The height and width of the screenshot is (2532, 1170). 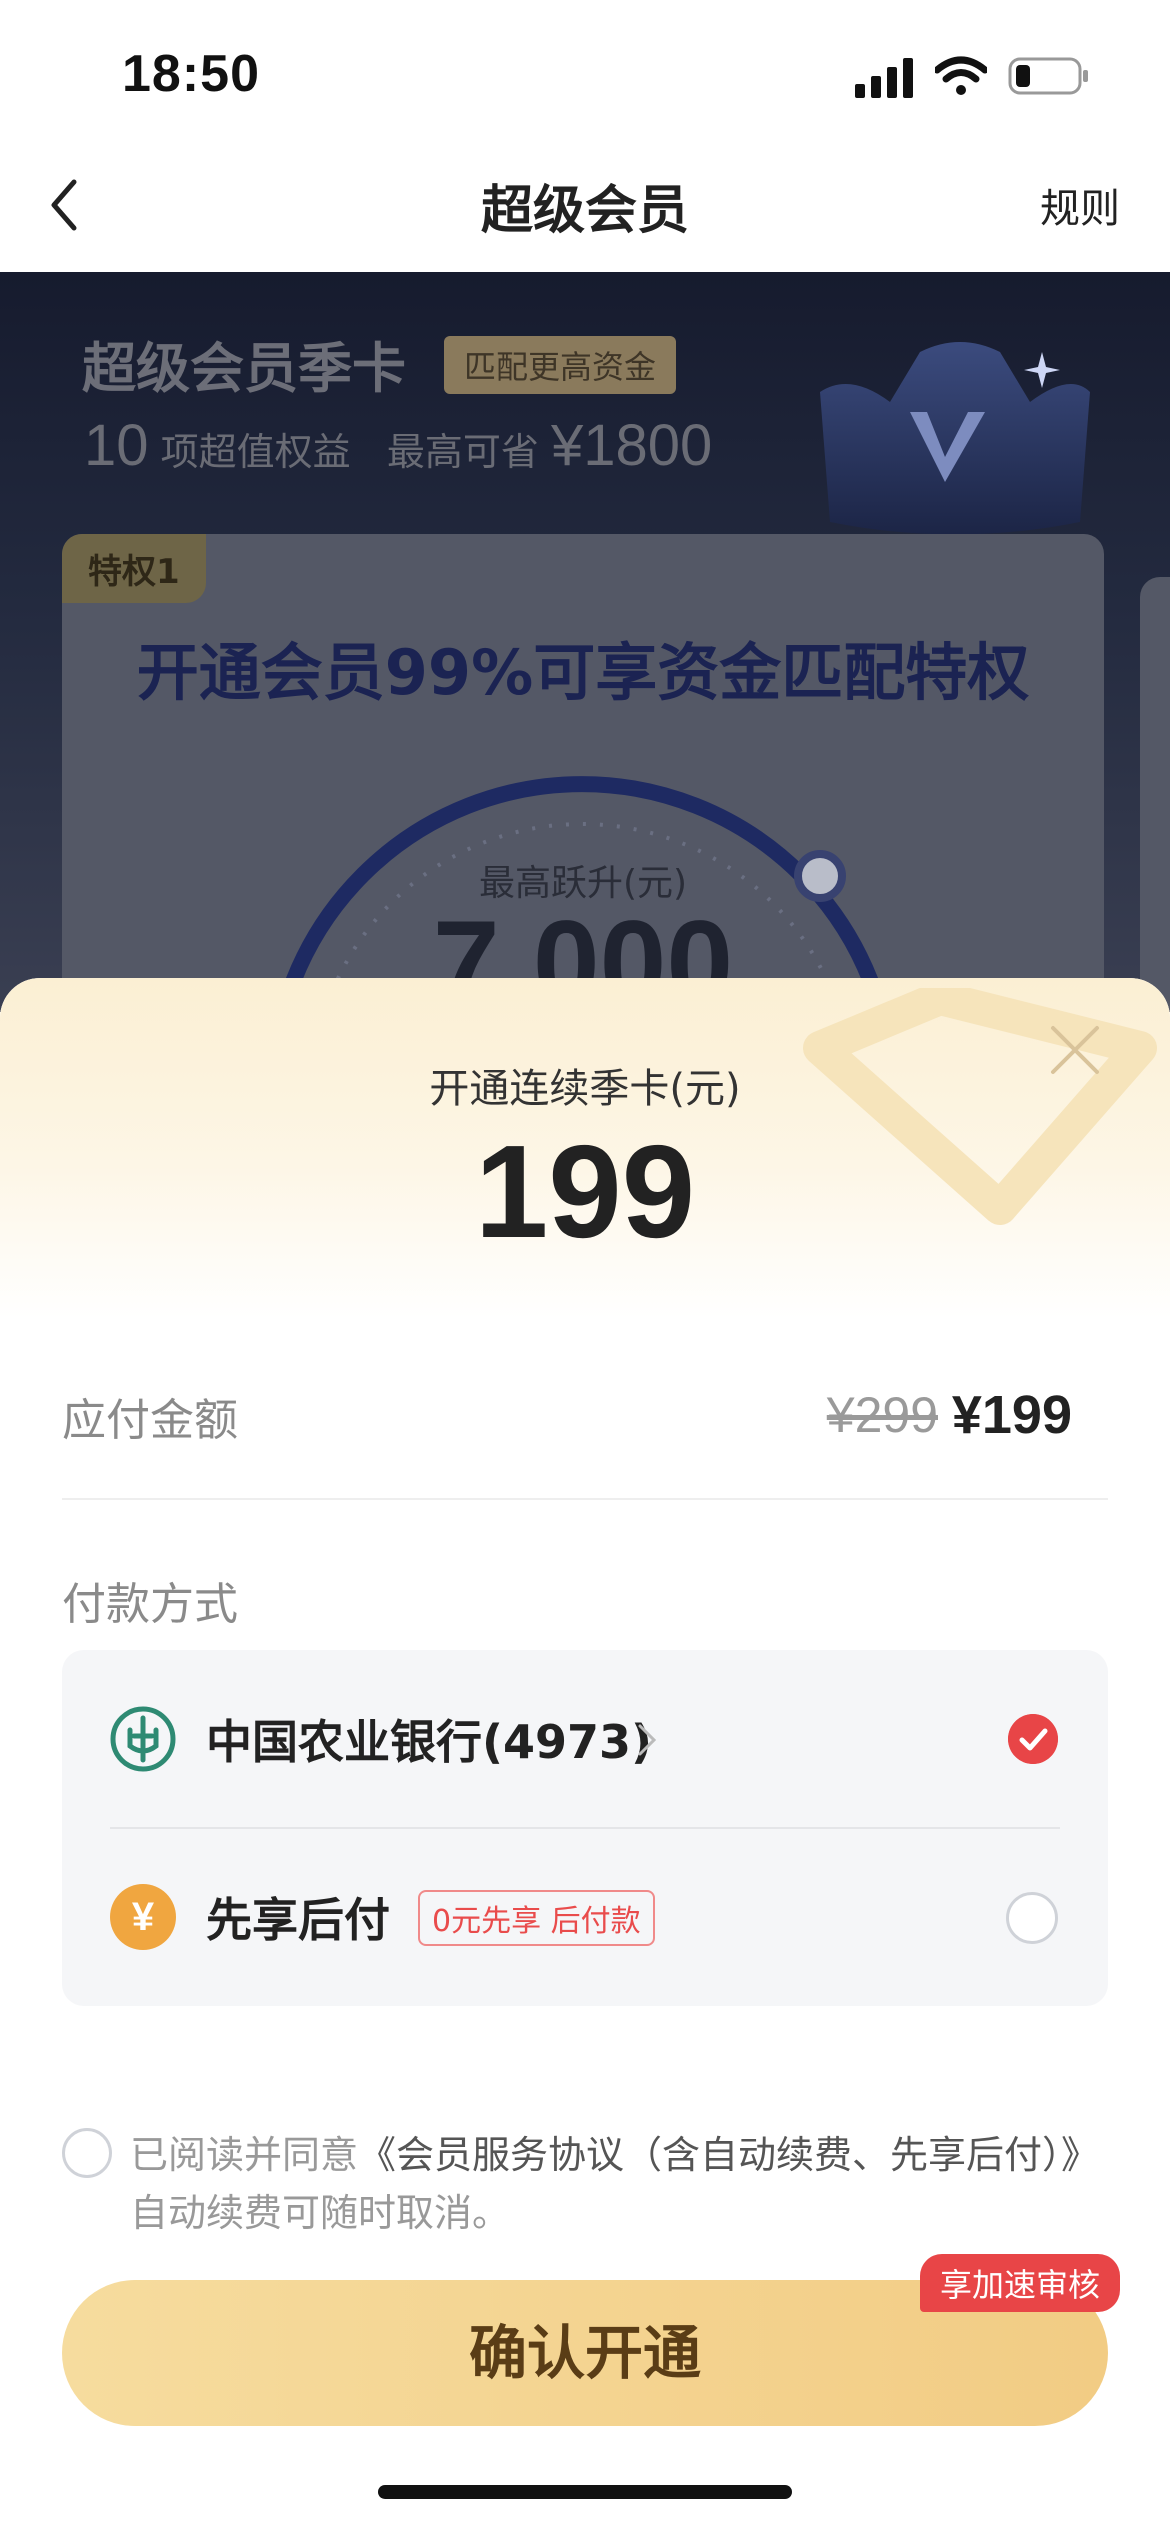 What do you see at coordinates (585, 1089) in the screenshot?
I see `plan-label: 开通连续季卡(元)` at bounding box center [585, 1089].